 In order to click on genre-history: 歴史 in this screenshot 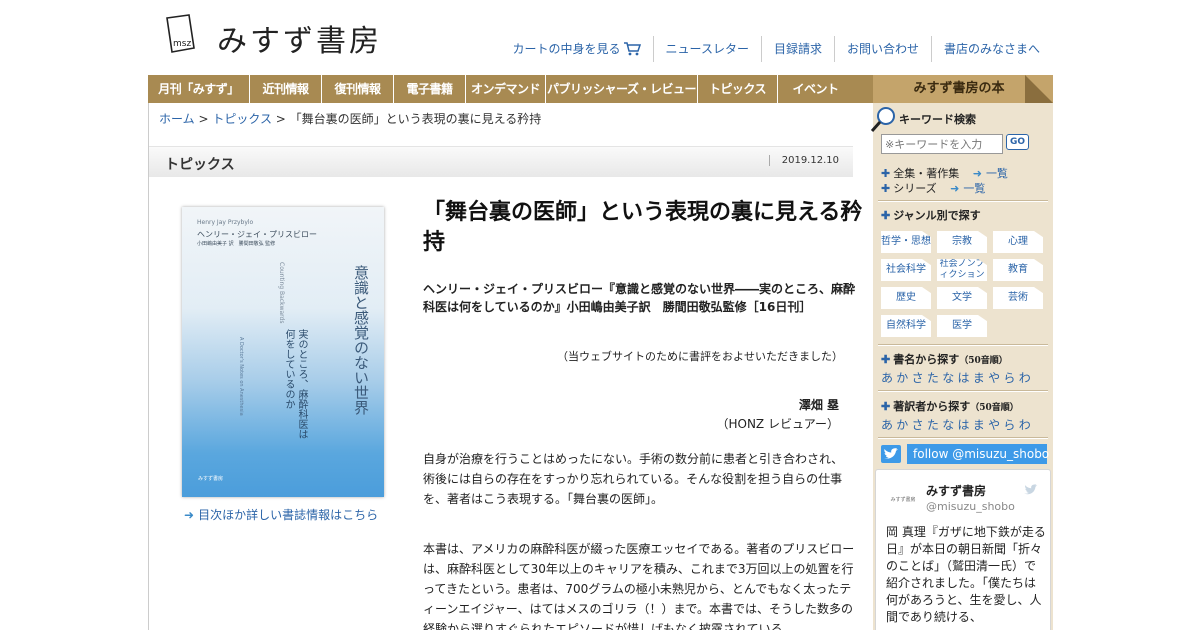, I will do `click(906, 298)`.